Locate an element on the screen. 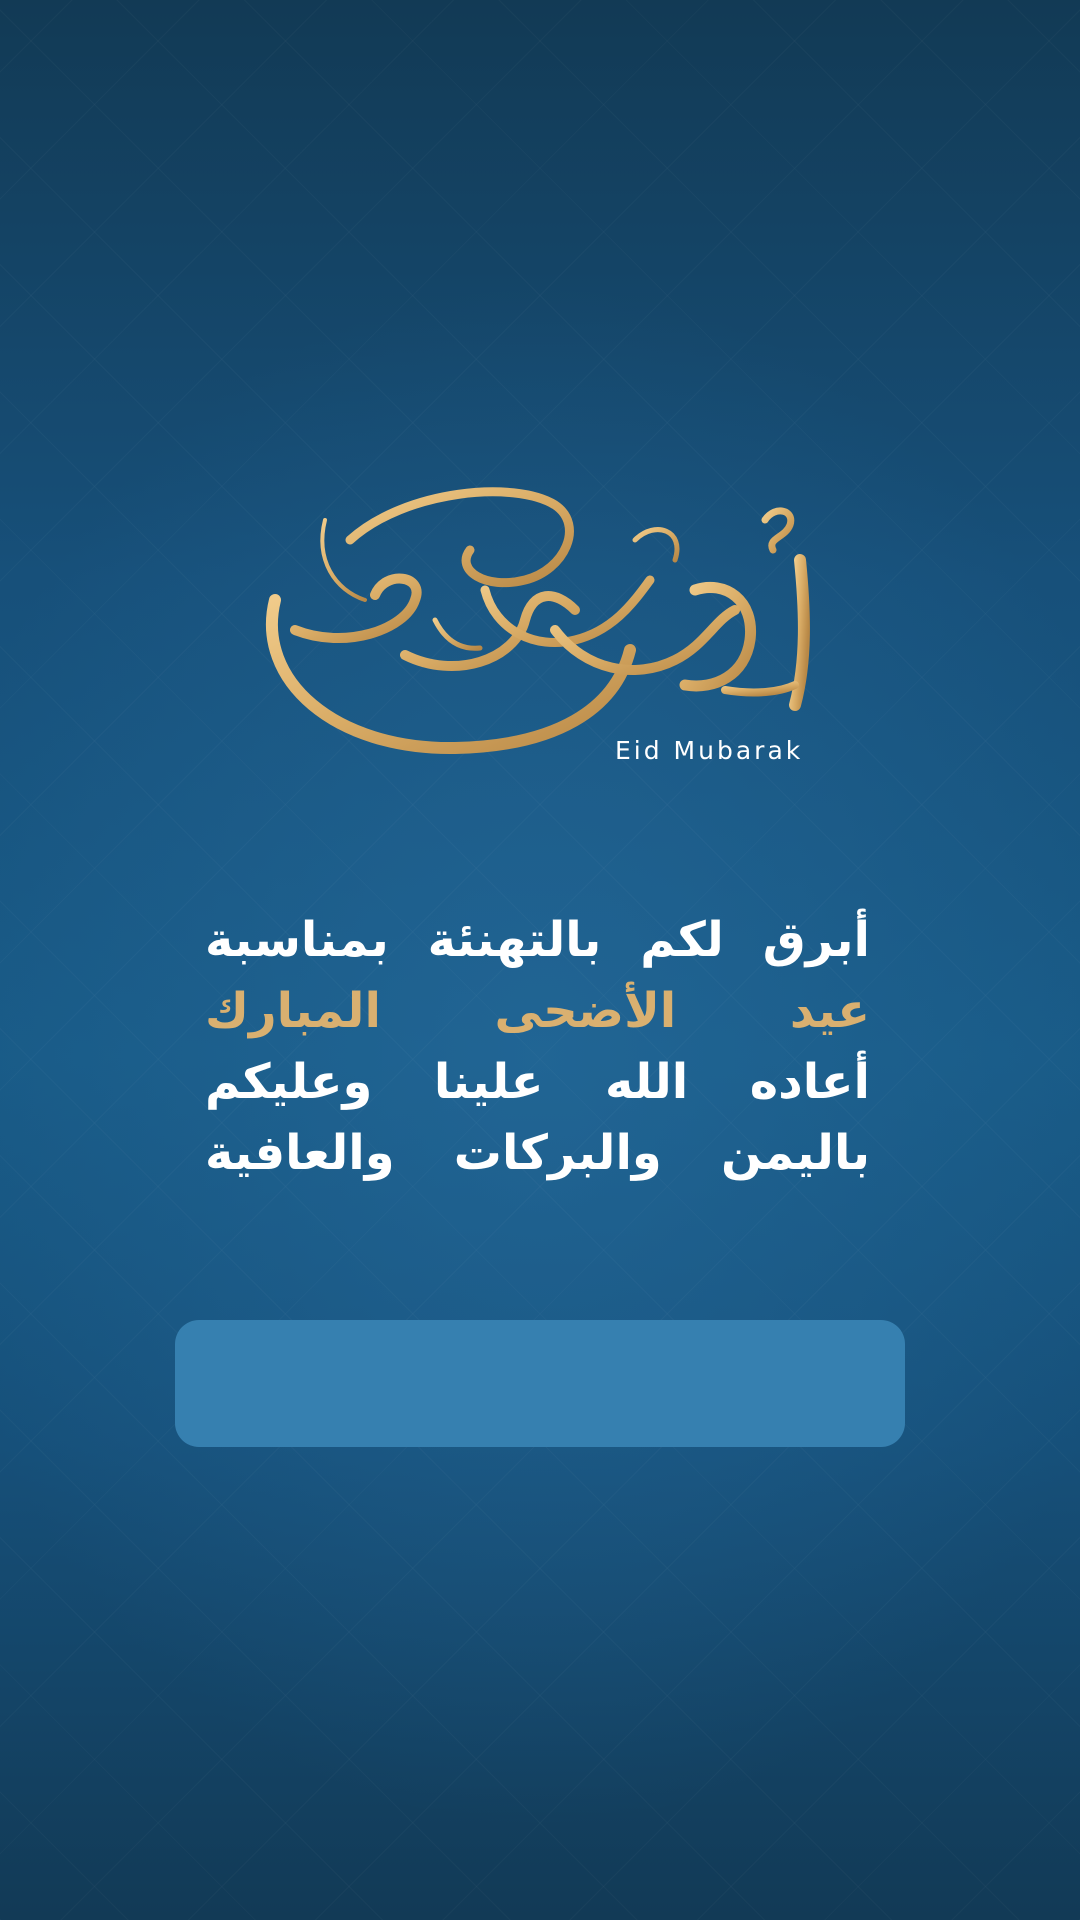  greeting-line-2-highlight: عيد الأضحى المبارك is located at coordinates (537, 1011).